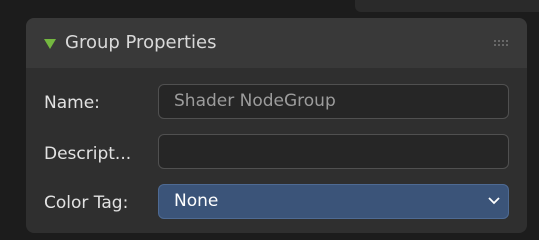 This screenshot has height=240, width=539. I want to click on color-tag-dropdown: None, so click(333, 201).